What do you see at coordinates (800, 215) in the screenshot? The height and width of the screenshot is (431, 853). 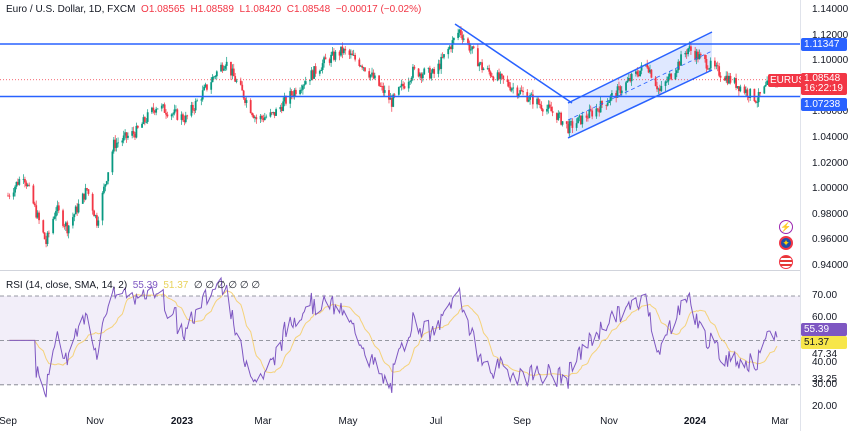 I see `axis-separator` at bounding box center [800, 215].